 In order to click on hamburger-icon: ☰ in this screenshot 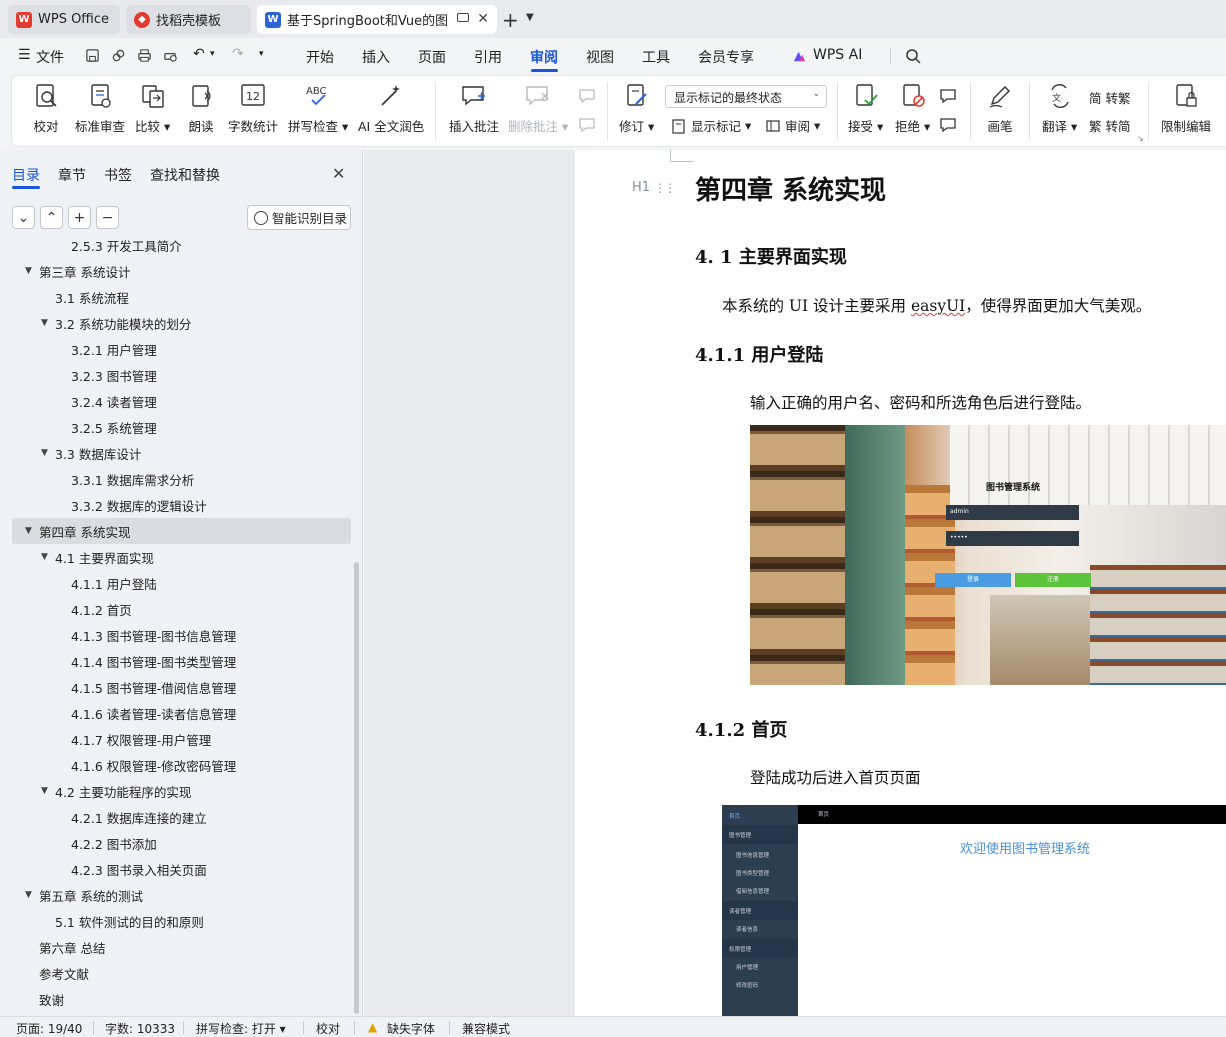, I will do `click(24, 55)`.